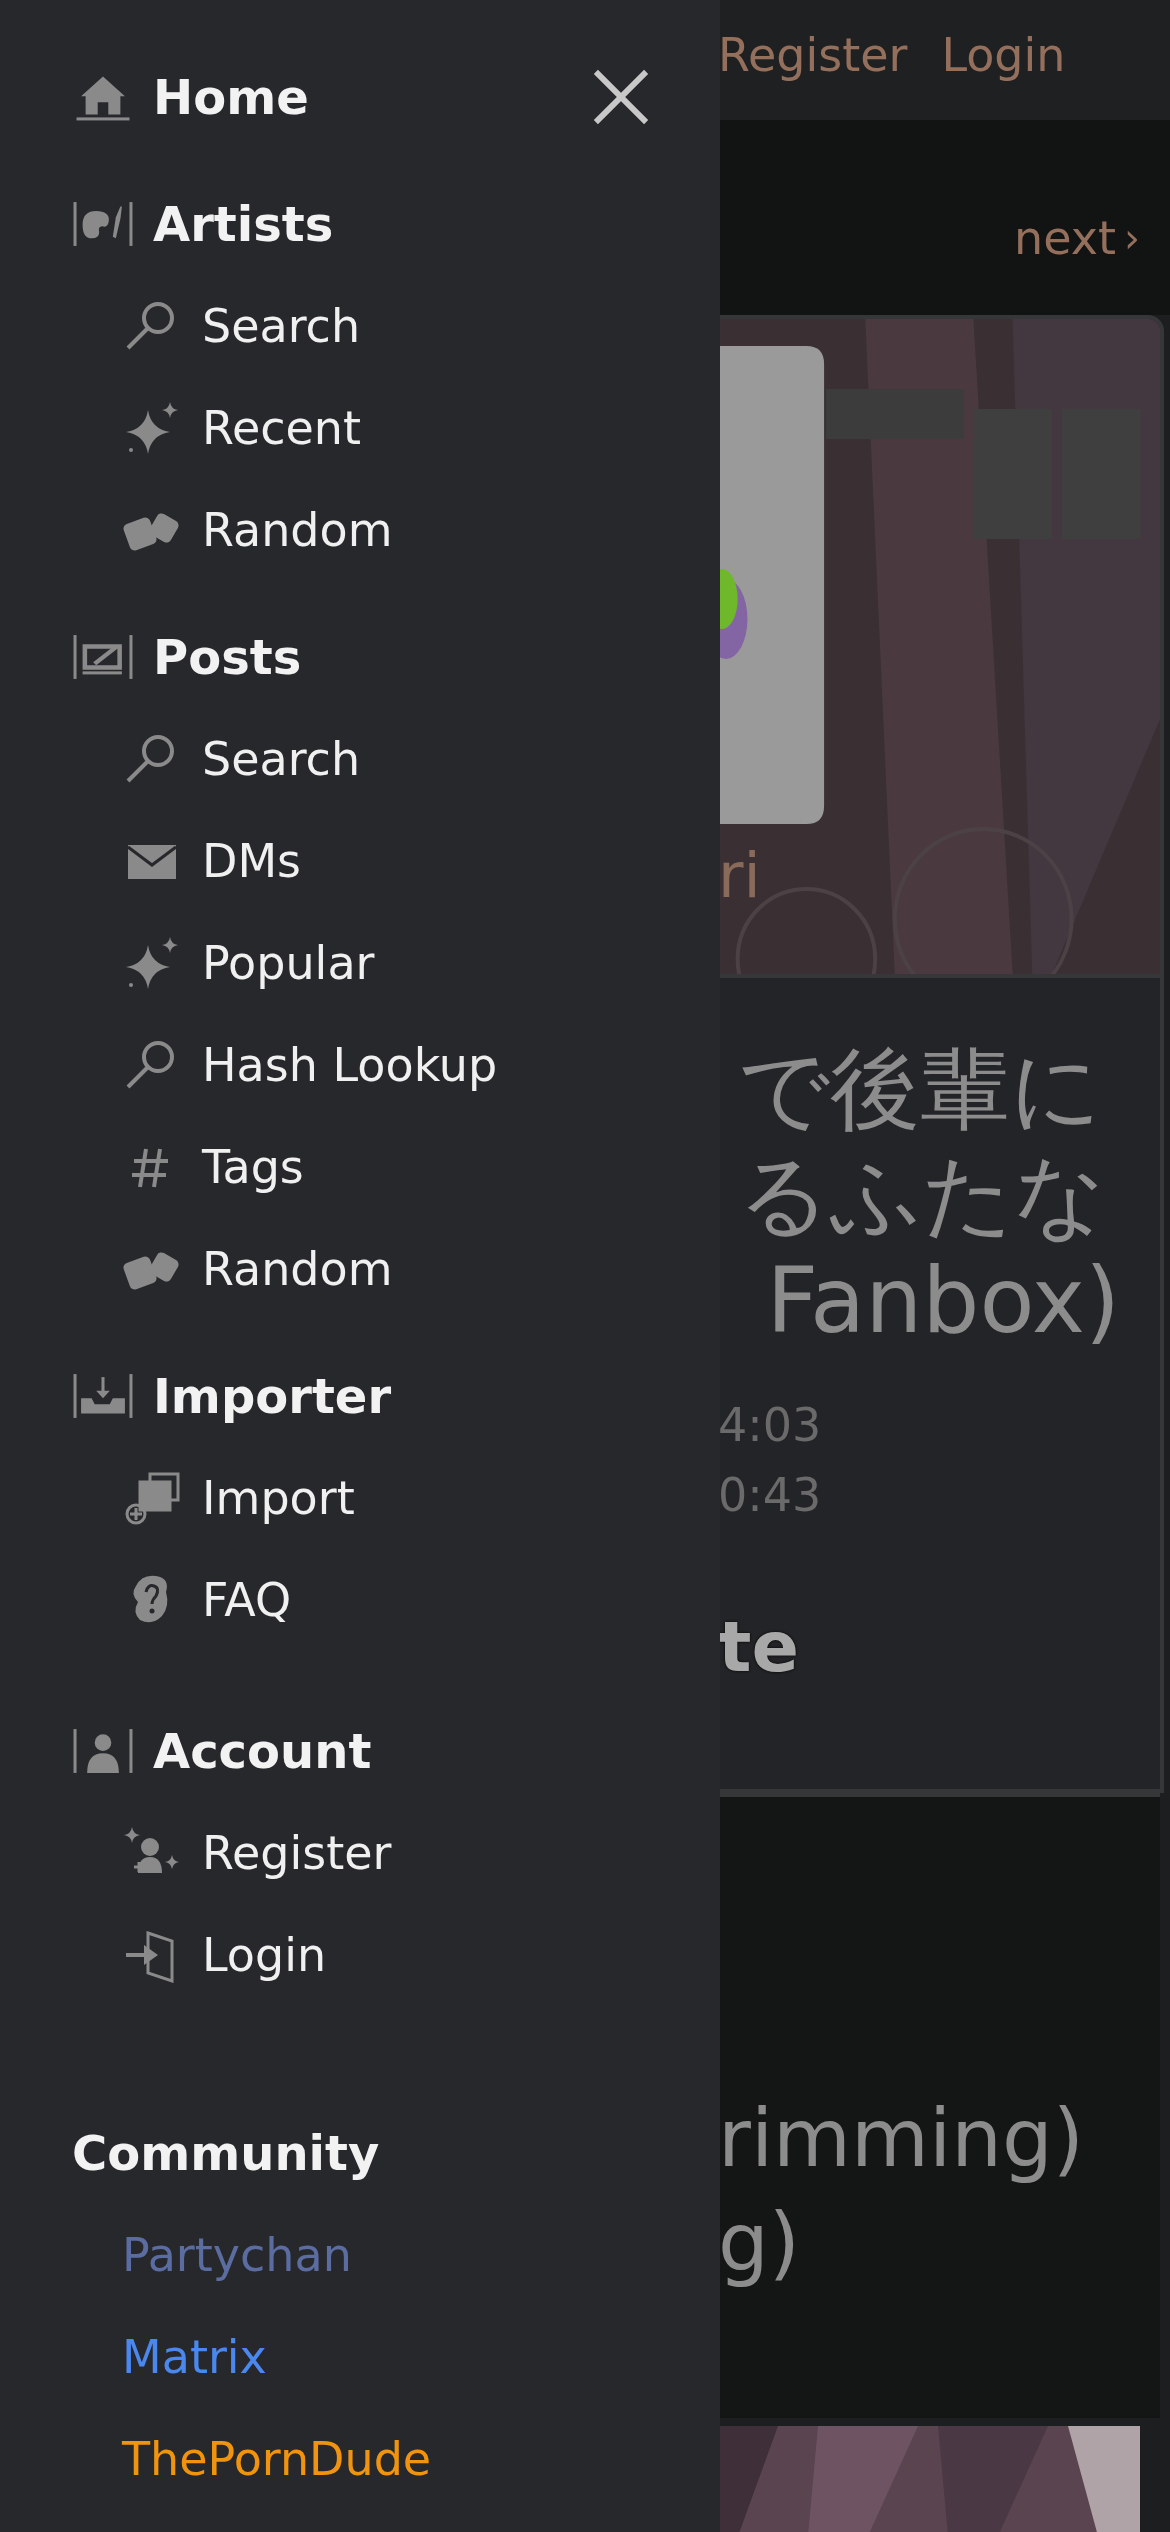 Image resolution: width=1170 pixels, height=2532 pixels. I want to click on close-button, so click(621, 97).